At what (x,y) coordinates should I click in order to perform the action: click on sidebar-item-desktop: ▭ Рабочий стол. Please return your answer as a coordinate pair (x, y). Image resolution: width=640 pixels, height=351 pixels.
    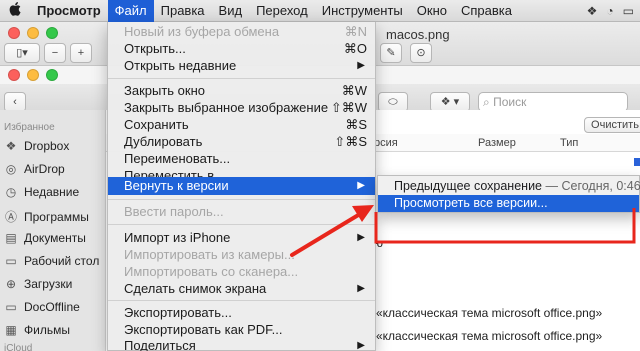
    Looking at the image, I should click on (51, 261).